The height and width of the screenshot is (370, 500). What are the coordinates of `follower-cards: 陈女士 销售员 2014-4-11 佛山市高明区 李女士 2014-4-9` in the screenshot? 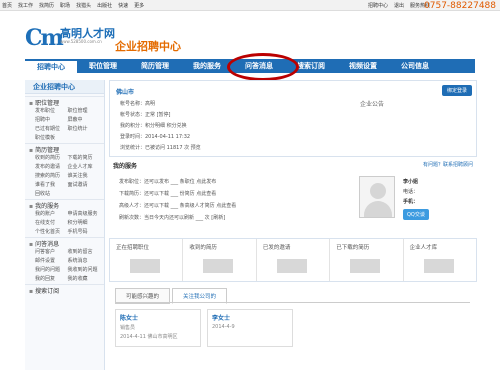 It's located at (292, 332).